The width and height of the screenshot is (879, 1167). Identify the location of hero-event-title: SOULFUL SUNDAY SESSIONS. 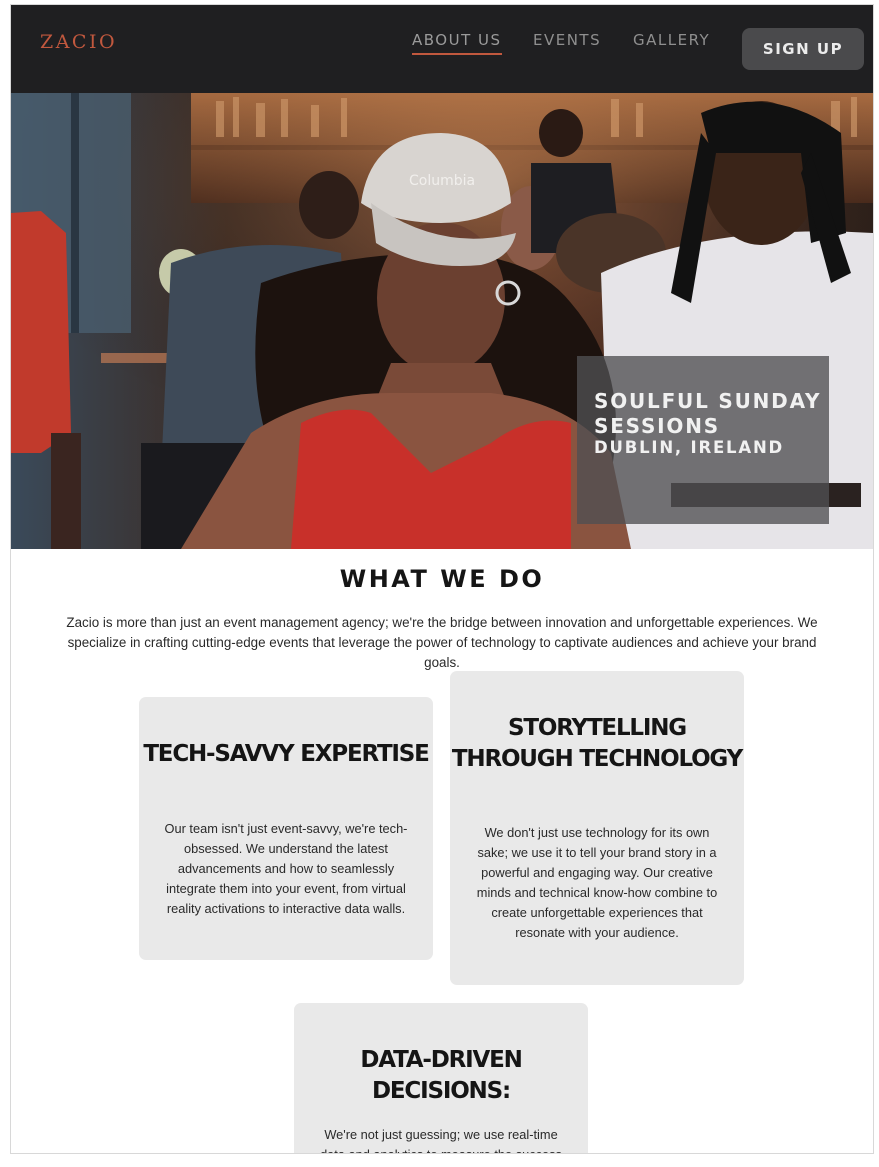
(708, 413).